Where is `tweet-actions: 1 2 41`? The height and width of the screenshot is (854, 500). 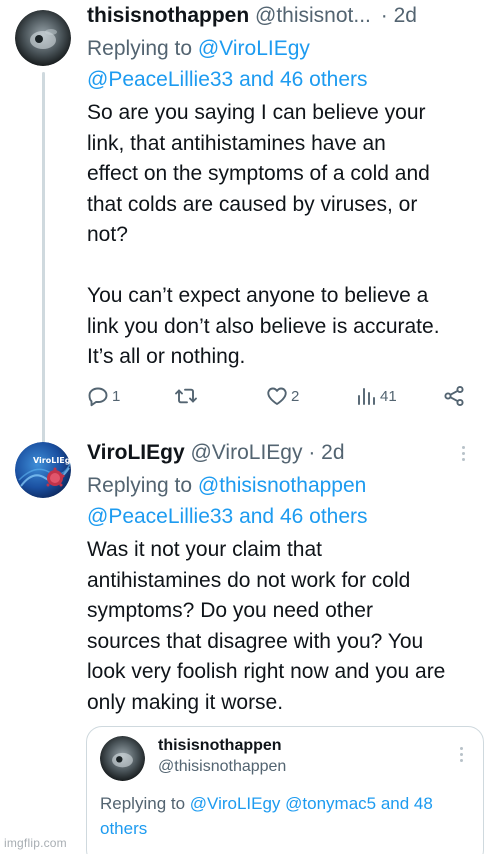 tweet-actions: 1 2 41 is located at coordinates (281, 400).